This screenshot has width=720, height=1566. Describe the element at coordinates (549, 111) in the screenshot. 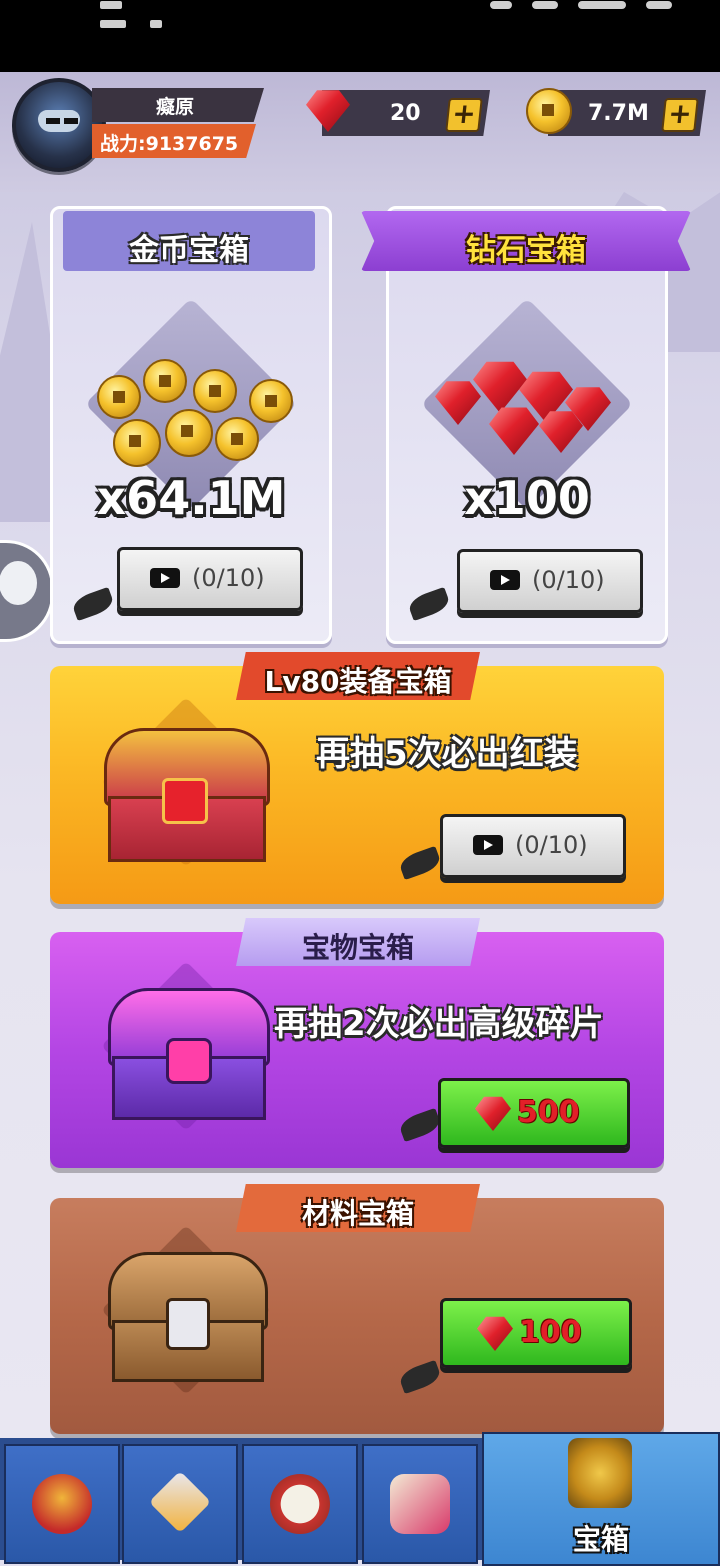

I see `coin-icon` at that location.